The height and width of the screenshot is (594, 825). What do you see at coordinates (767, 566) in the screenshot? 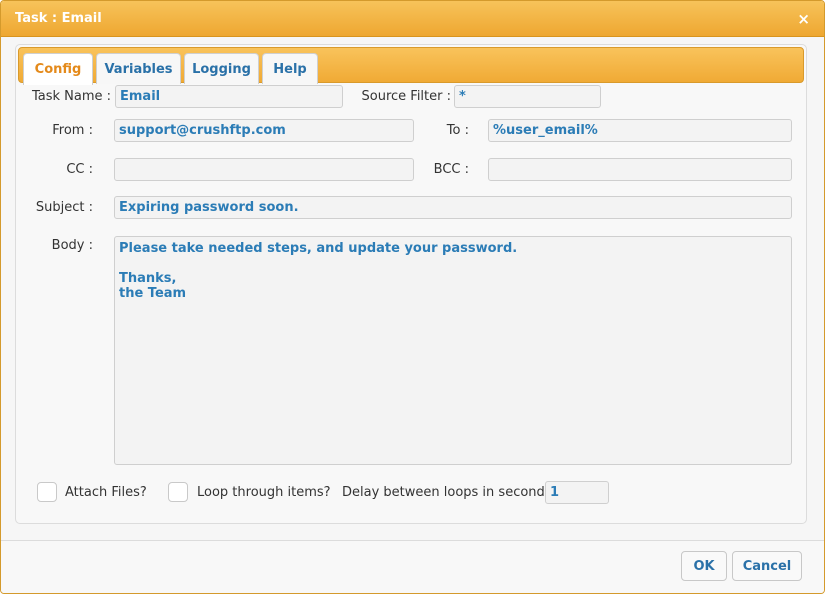
I see `cancel-button: Cancel` at bounding box center [767, 566].